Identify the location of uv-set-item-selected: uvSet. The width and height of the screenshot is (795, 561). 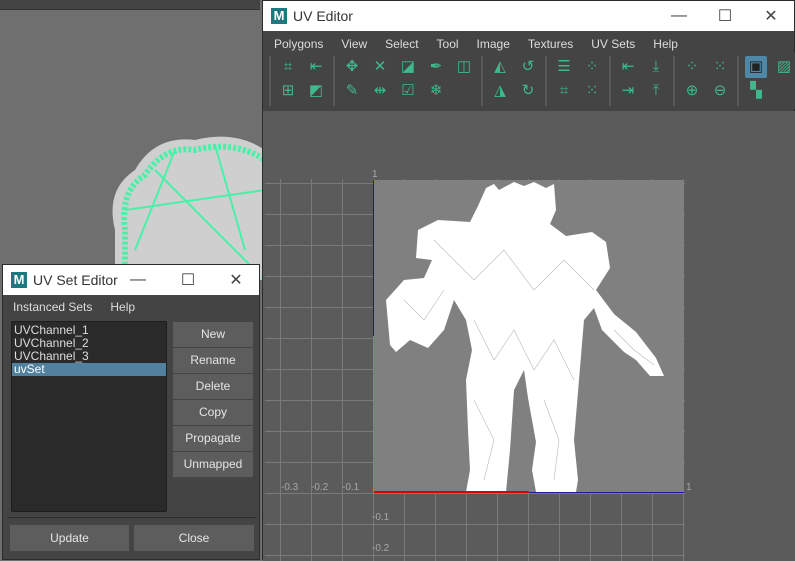
(89, 369).